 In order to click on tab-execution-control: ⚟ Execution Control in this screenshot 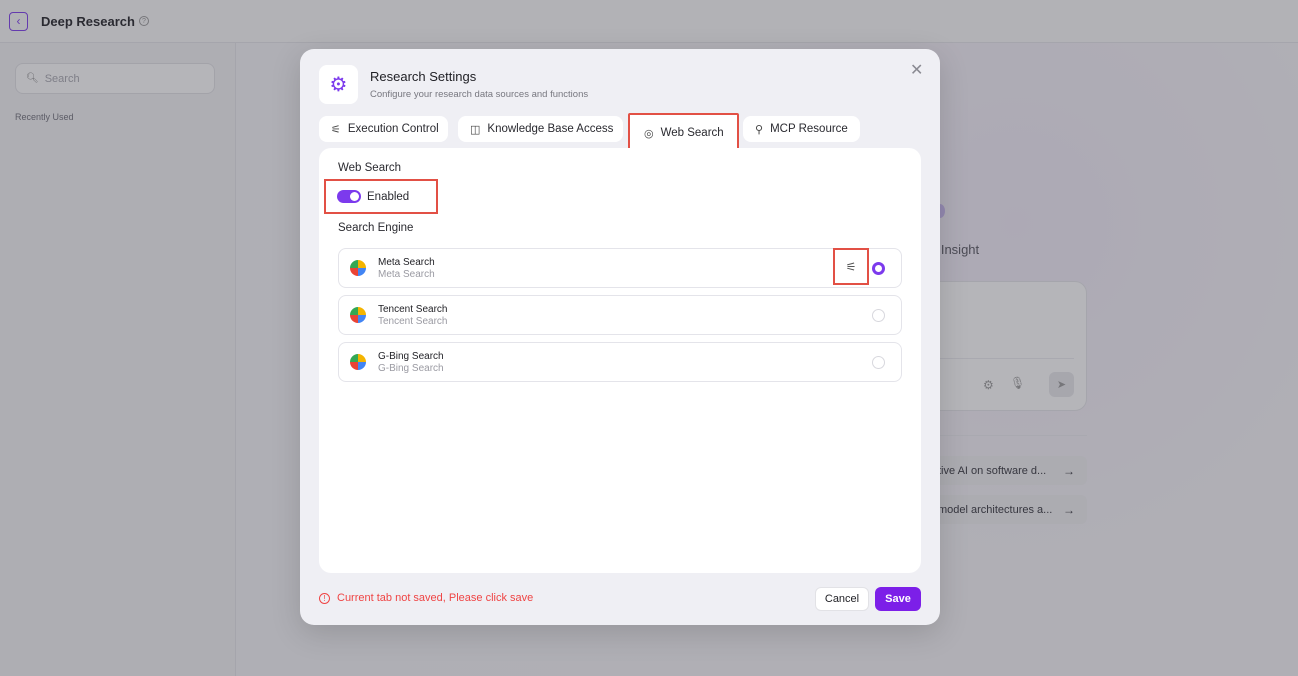, I will do `click(383, 129)`.